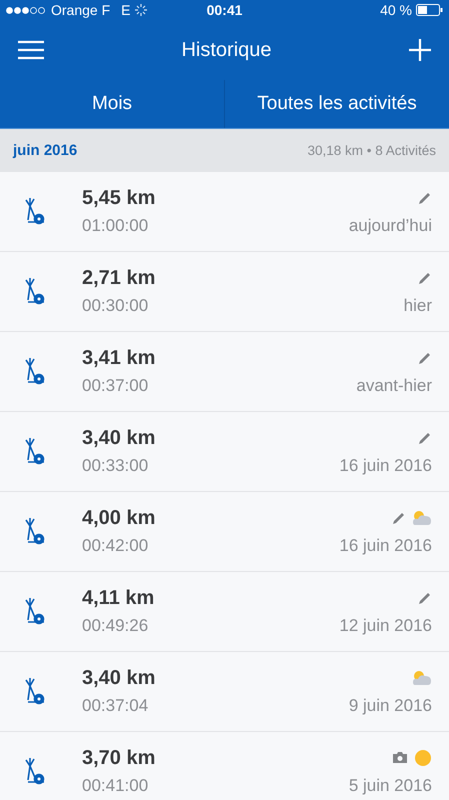 The width and height of the screenshot is (449, 800). Describe the element at coordinates (390, 786) in the screenshot. I see `activity-date: 5 juin 2016` at that location.